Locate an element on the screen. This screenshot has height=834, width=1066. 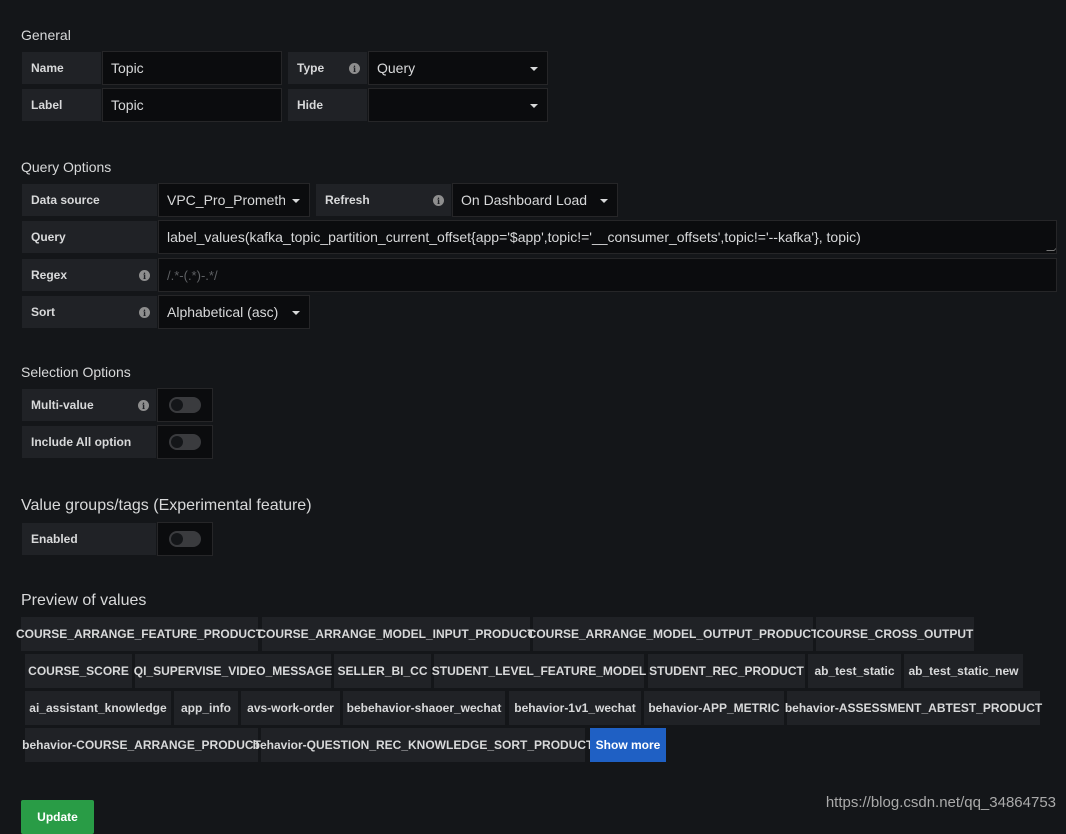
refresh-select-value: On Dashboard Load is located at coordinates (524, 200).